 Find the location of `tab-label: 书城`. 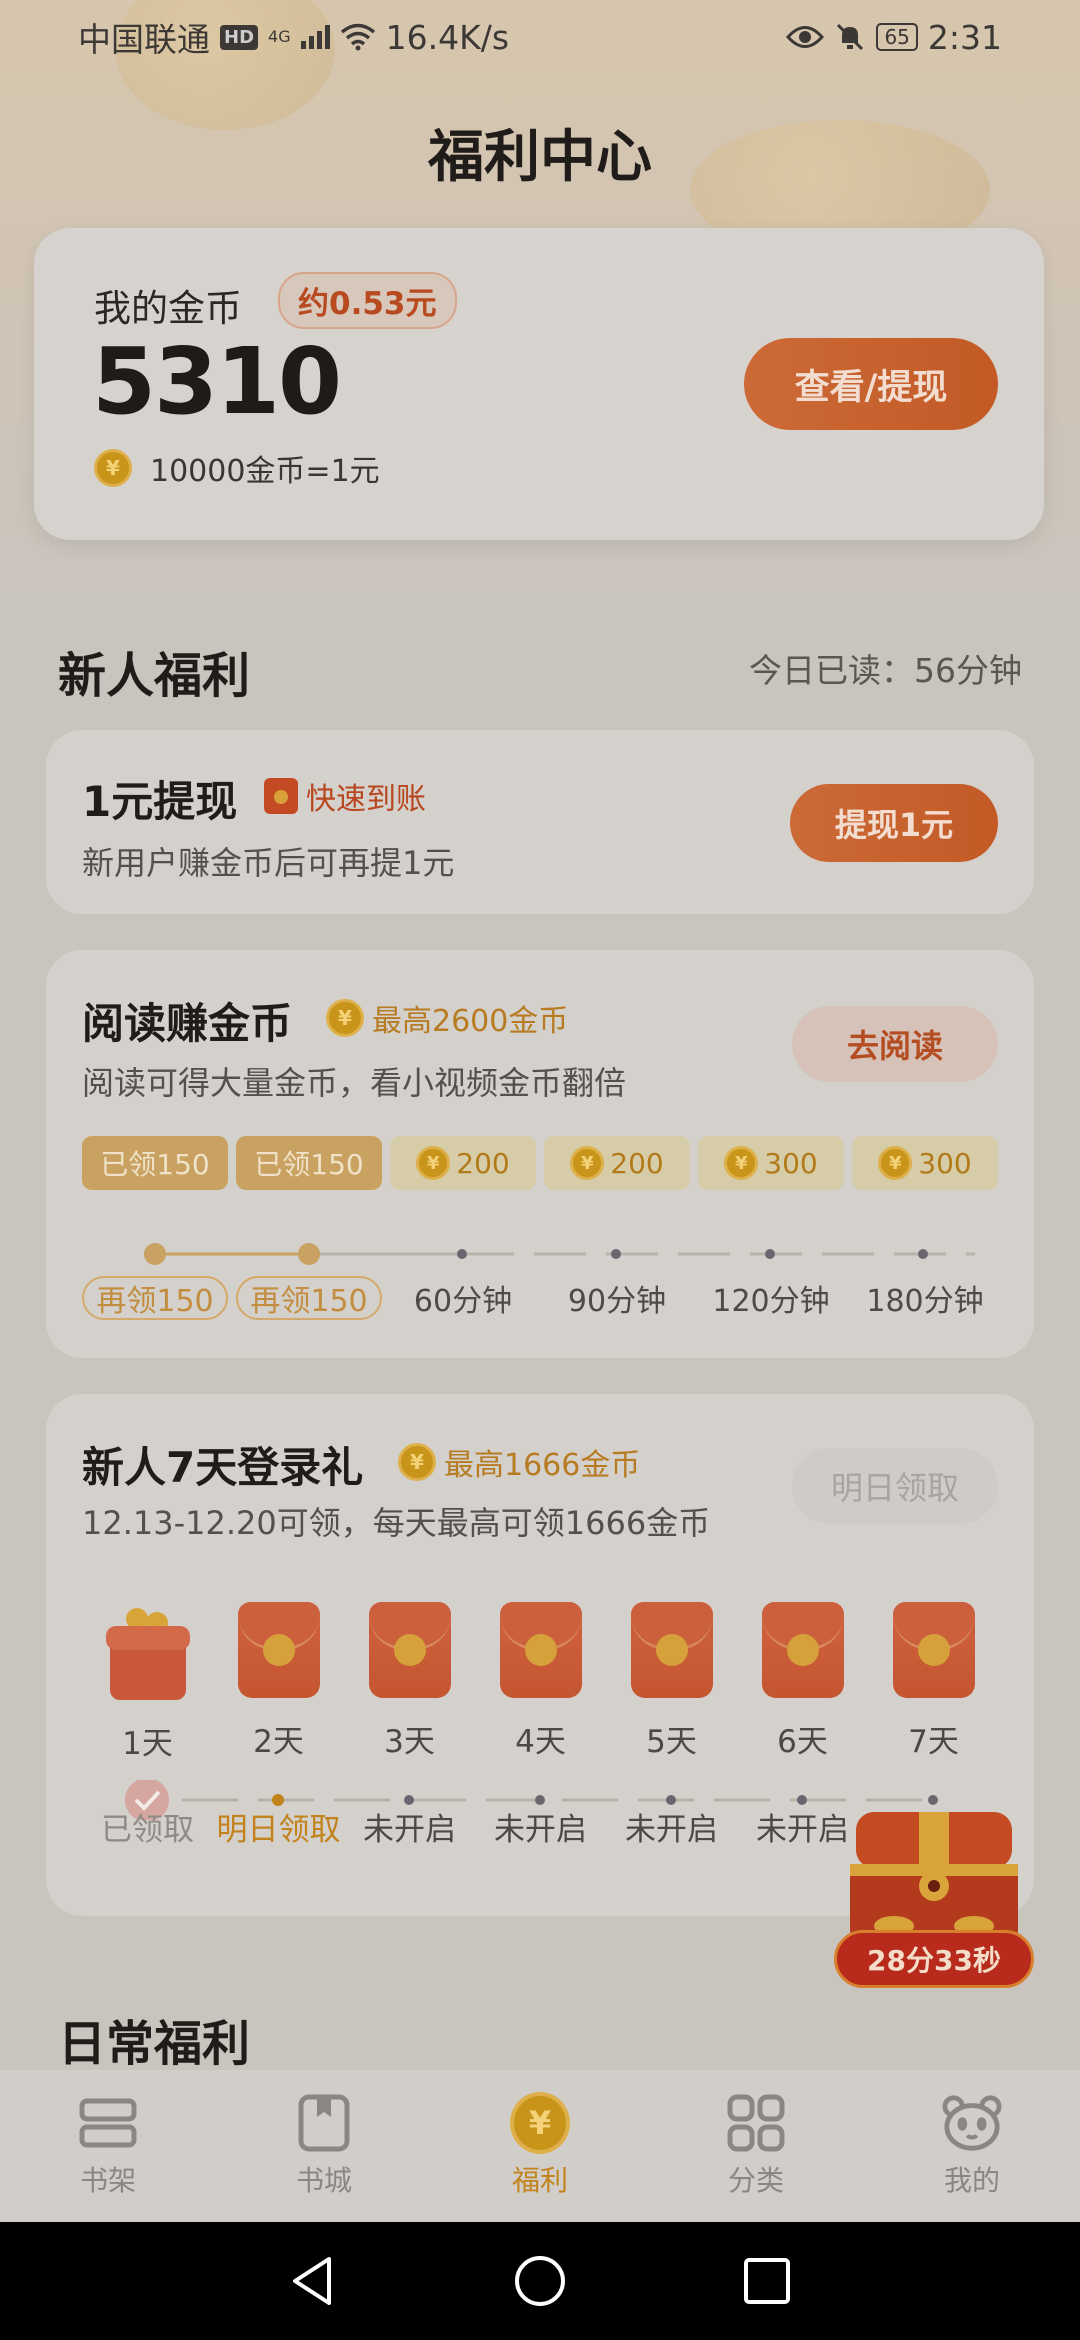

tab-label: 书城 is located at coordinates (323, 2180).